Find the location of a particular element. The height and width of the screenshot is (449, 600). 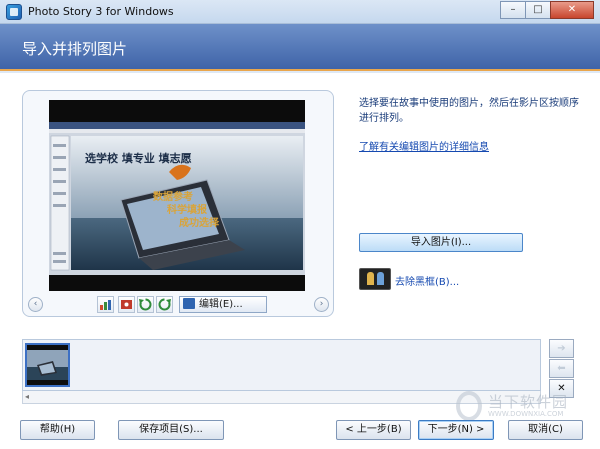

back-button: < 上一步(B) is located at coordinates (373, 430).